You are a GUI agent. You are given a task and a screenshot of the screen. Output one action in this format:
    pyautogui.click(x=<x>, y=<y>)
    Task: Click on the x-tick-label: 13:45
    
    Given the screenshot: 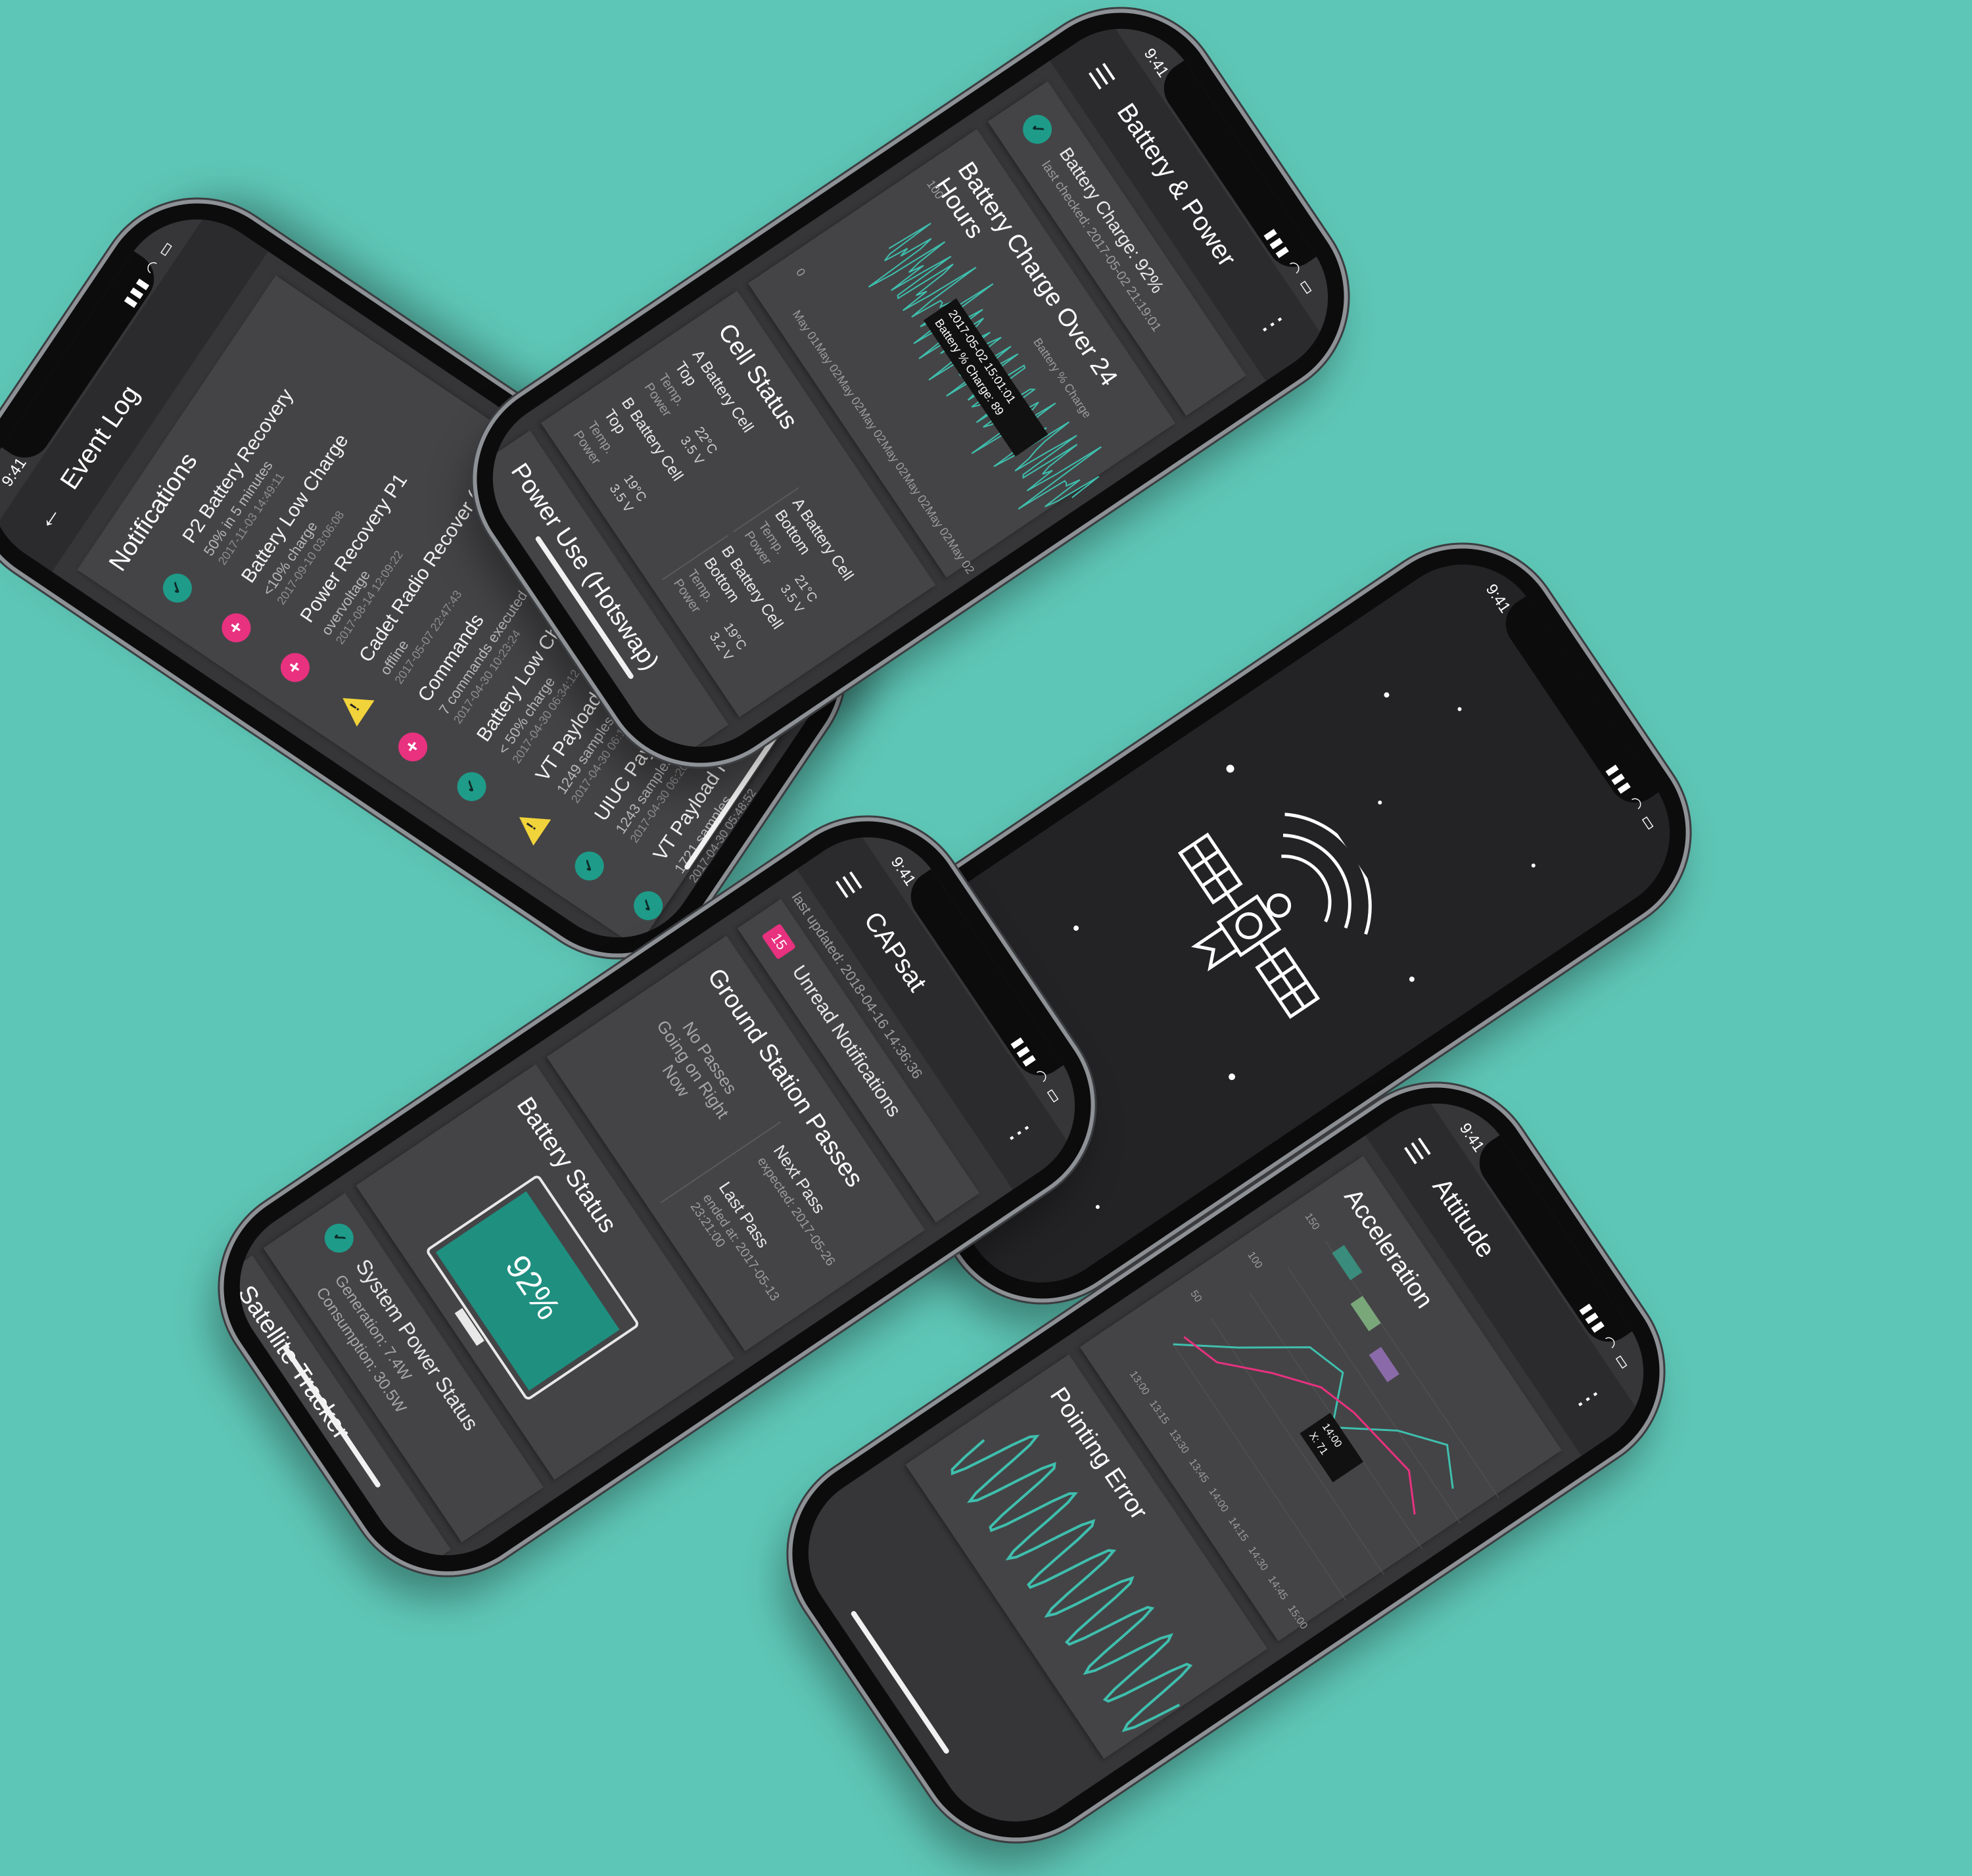 What is the action you would take?
    pyautogui.click(x=1198, y=1471)
    